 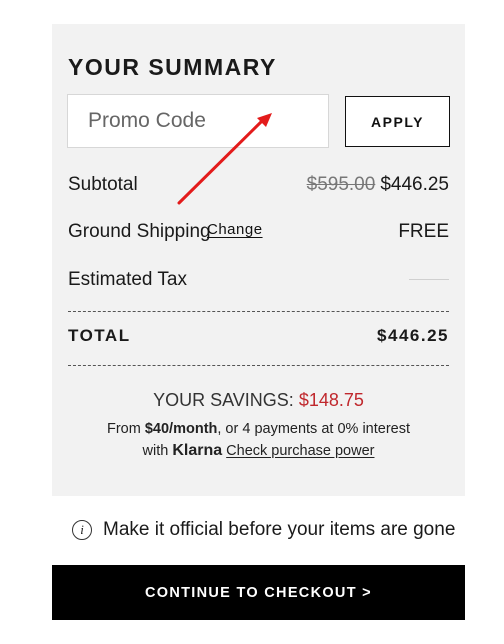 What do you see at coordinates (223, 400) in the screenshot?
I see `savings-label: YOUR SAVINGS:` at bounding box center [223, 400].